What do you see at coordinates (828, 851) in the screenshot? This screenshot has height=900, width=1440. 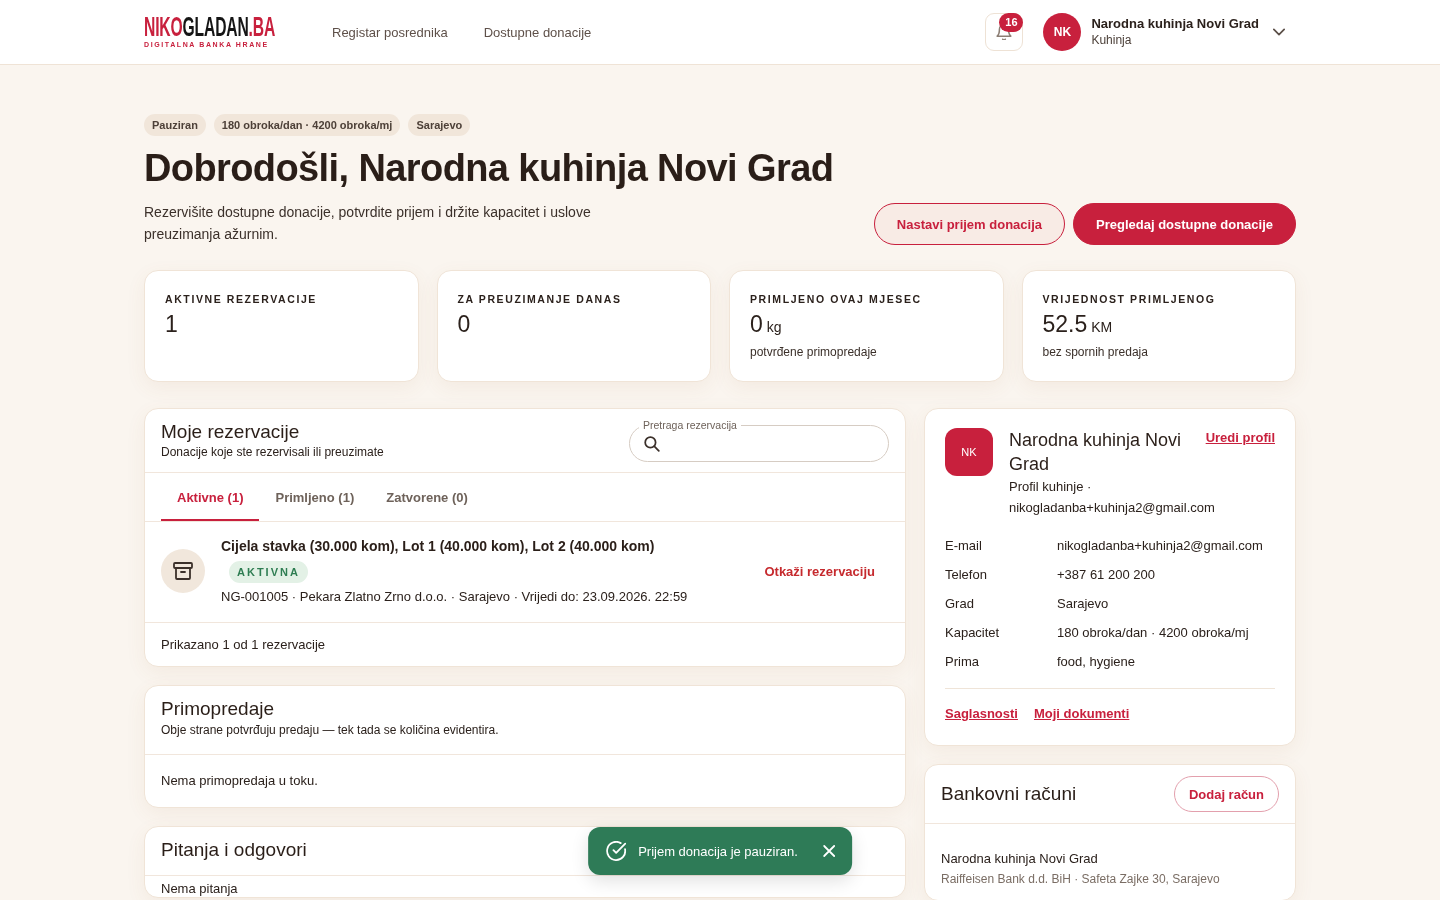 I see `close-icon` at bounding box center [828, 851].